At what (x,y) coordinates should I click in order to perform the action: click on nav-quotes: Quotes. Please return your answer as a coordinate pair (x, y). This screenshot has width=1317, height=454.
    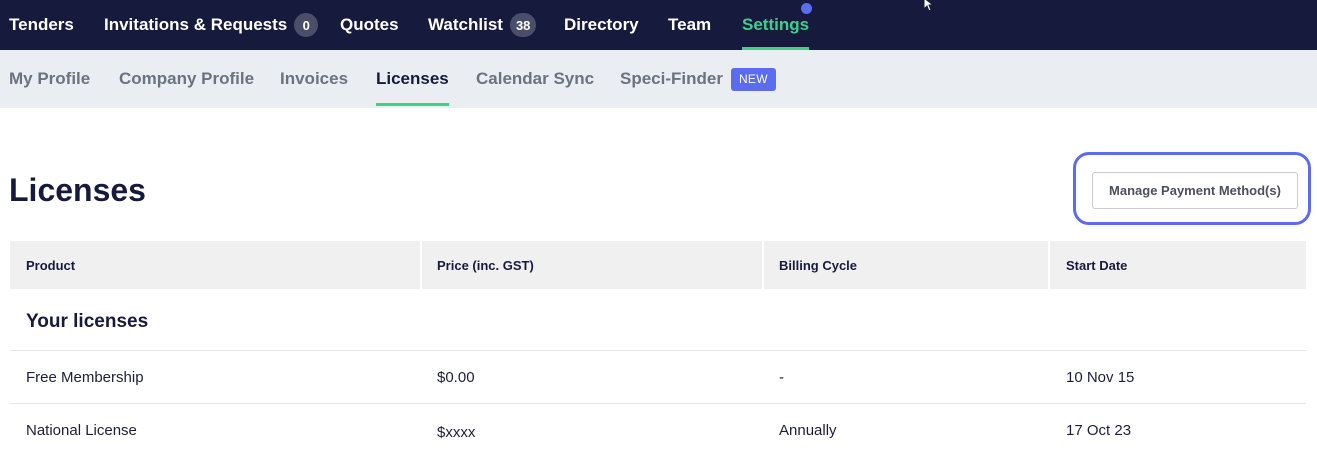
    Looking at the image, I should click on (369, 25).